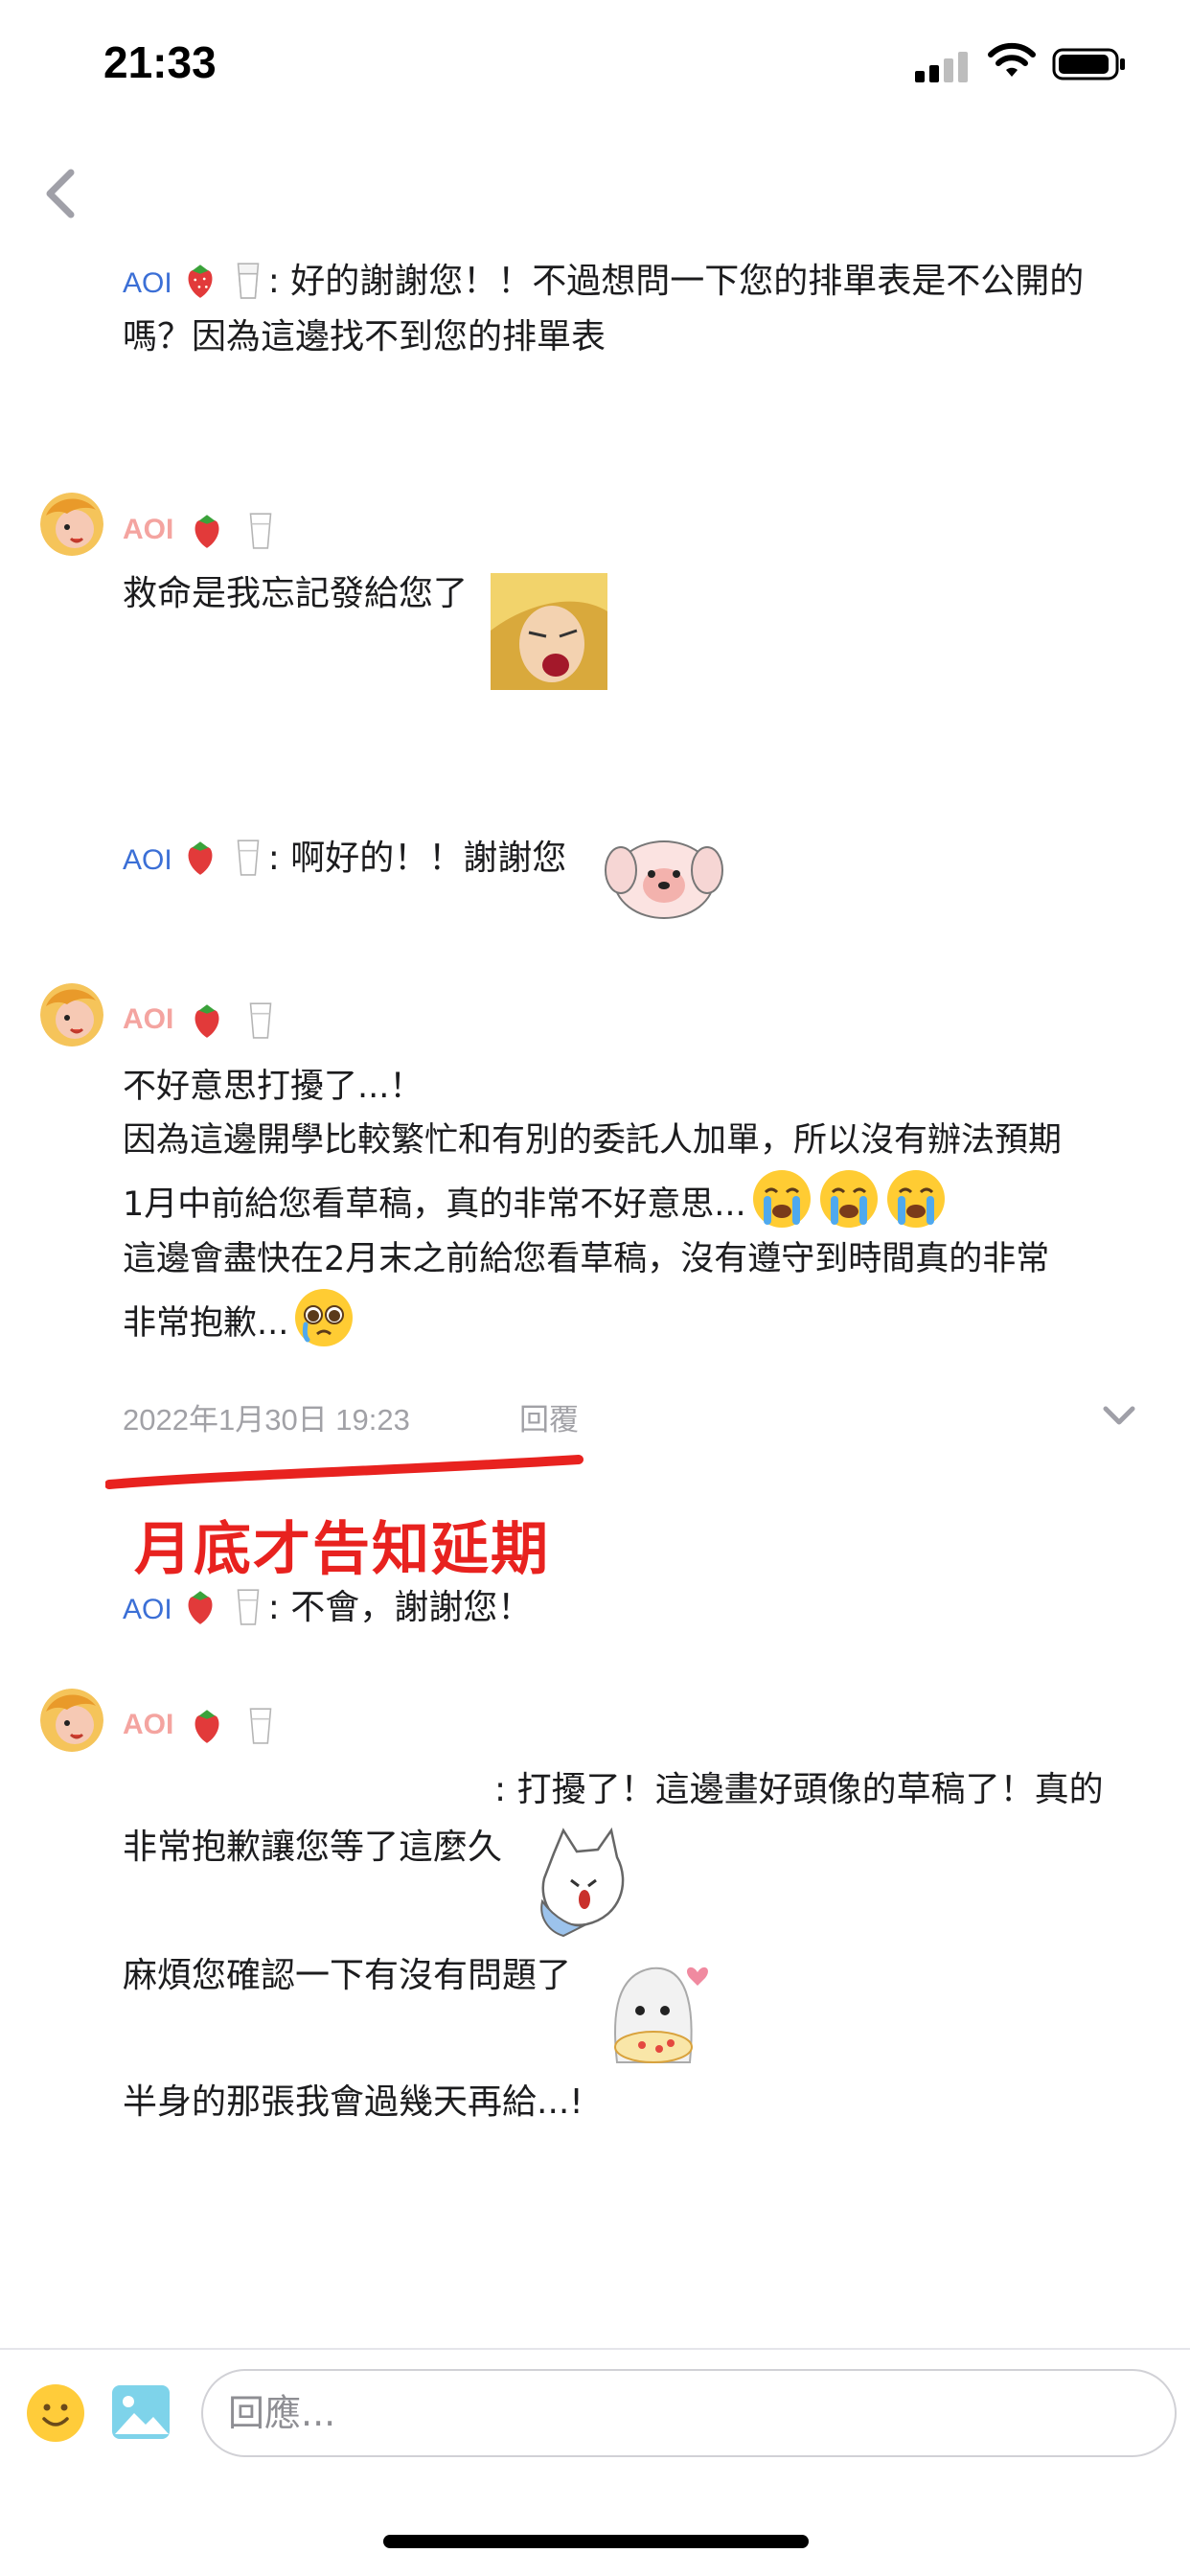 The width and height of the screenshot is (1190, 2576). What do you see at coordinates (583, 1882) in the screenshot?
I see `cat-sticker` at bounding box center [583, 1882].